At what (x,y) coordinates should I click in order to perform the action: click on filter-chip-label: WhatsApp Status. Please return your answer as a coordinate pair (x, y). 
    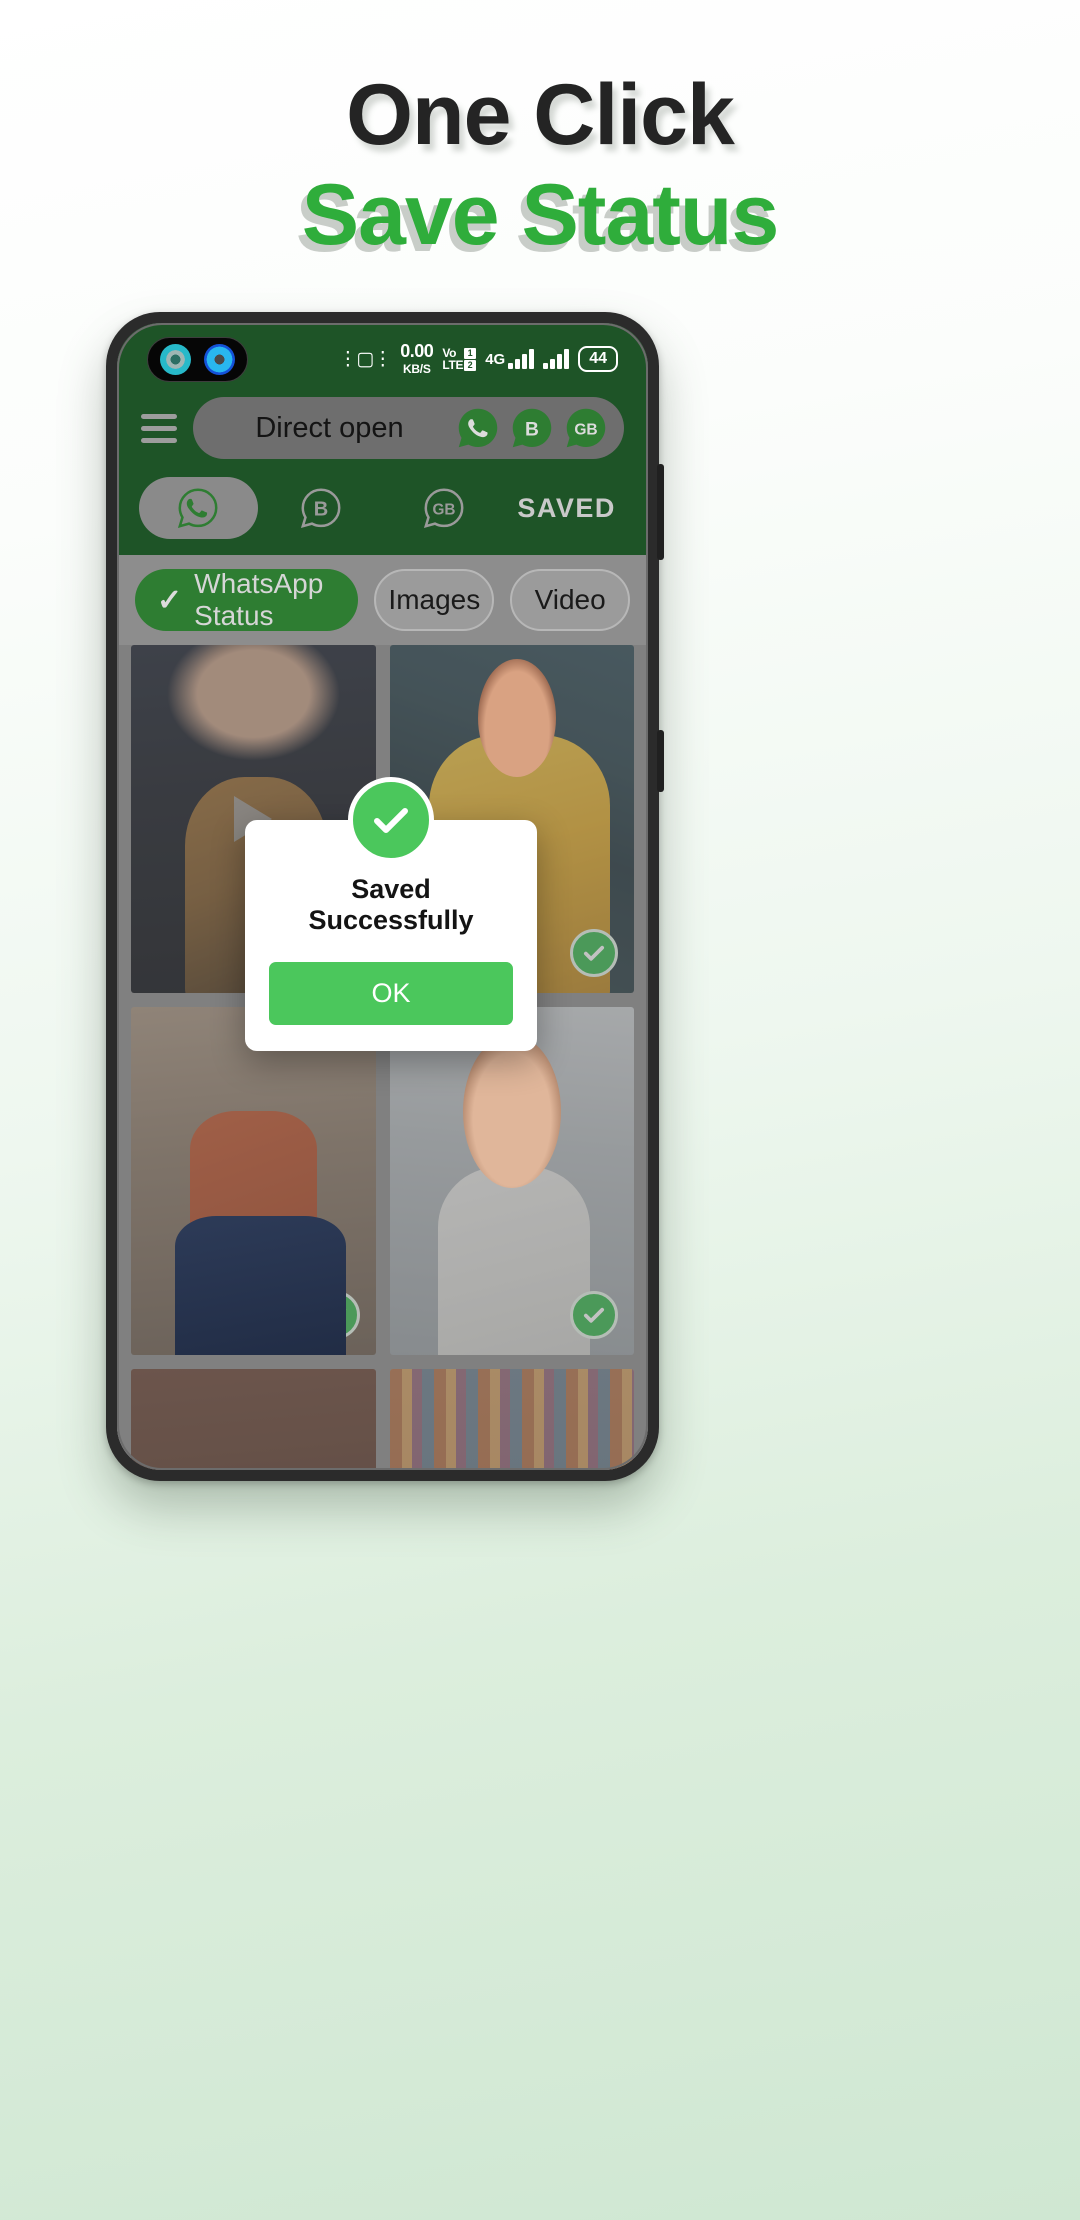
    Looking at the image, I should click on (259, 599).